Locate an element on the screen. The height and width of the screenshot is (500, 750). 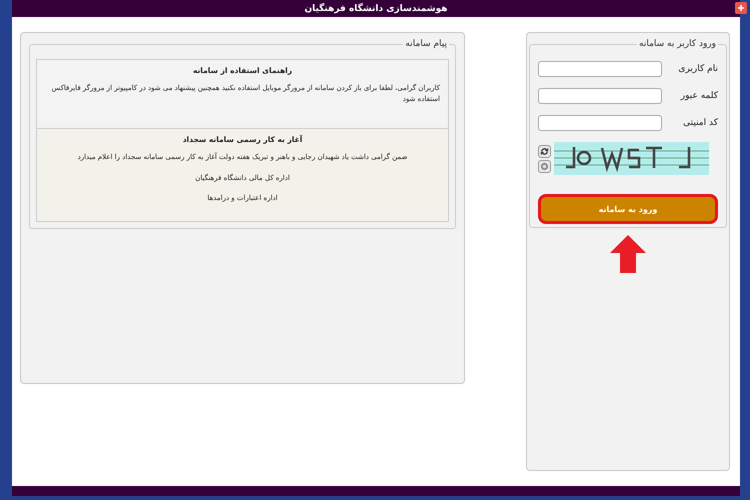
message-legend: پیام سامانه is located at coordinates (426, 44).